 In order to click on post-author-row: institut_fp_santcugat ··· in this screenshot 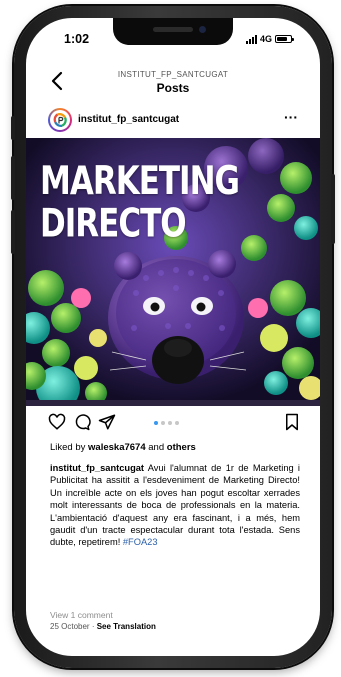, I will do `click(173, 121)`.